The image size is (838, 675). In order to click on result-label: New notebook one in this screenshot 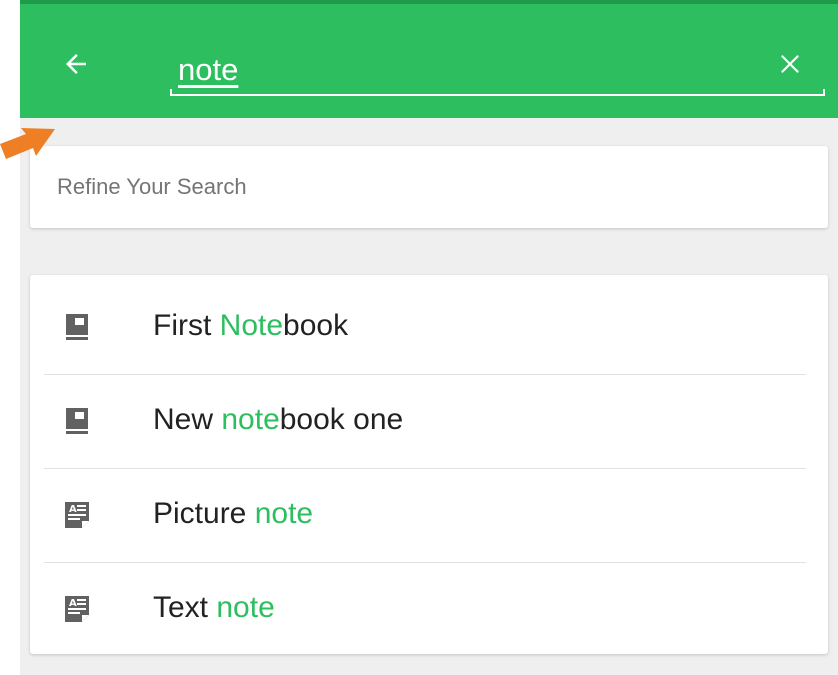, I will do `click(278, 419)`.